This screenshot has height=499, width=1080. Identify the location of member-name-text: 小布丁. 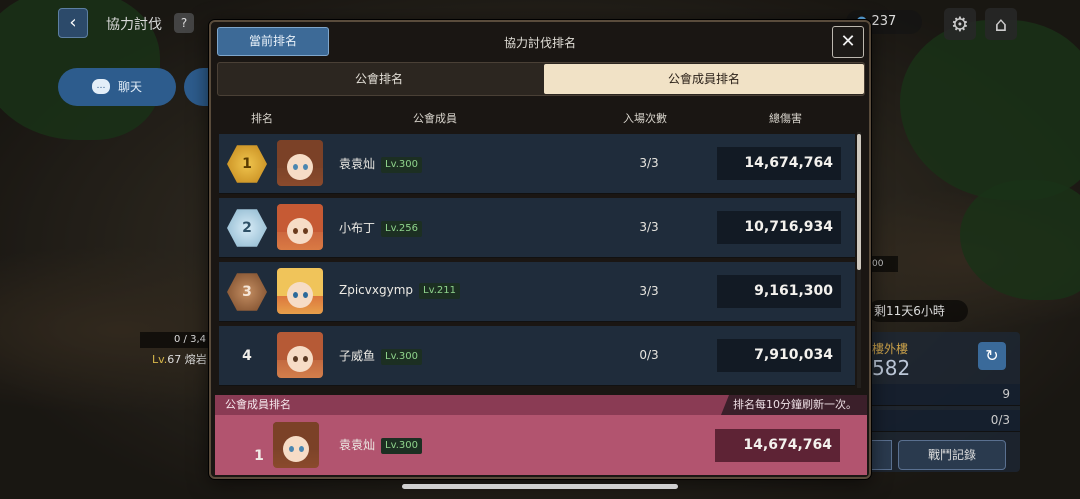
(357, 228).